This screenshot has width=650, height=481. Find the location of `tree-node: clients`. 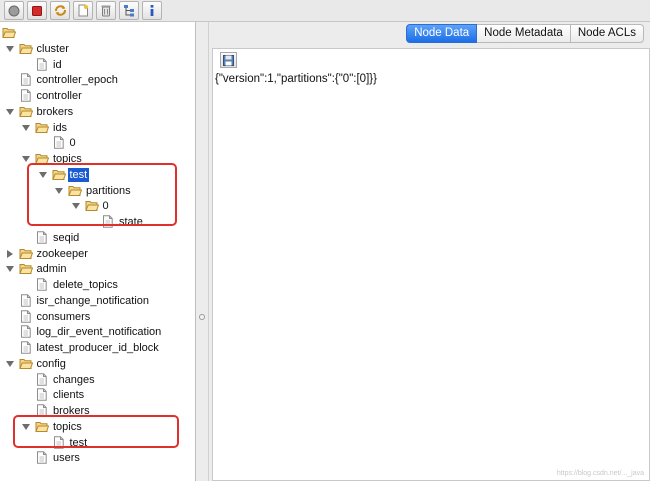

tree-node: clients is located at coordinates (97, 395).